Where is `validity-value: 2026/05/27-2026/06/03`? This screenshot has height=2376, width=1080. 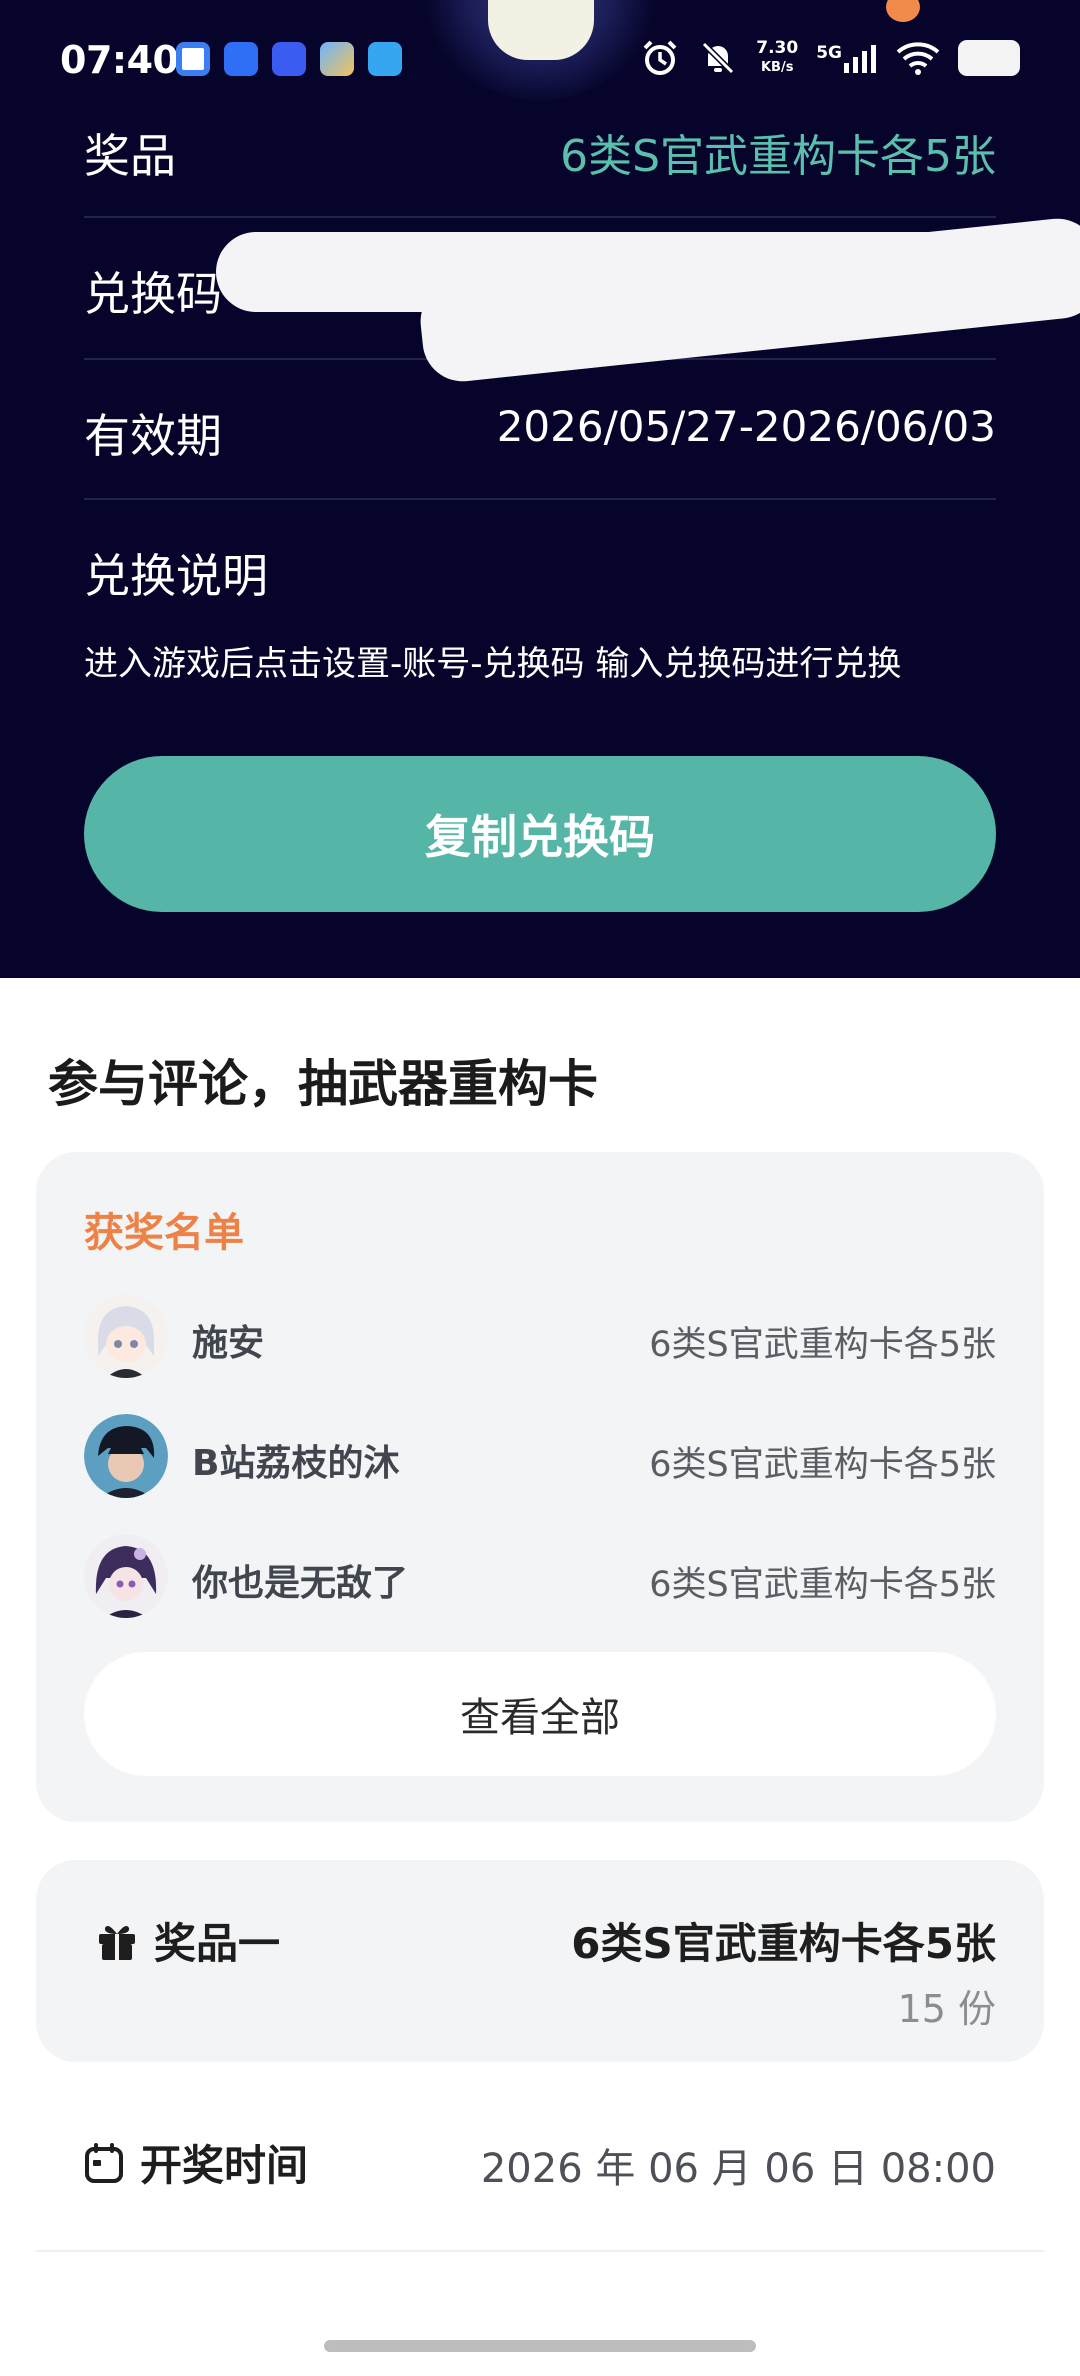
validity-value: 2026/05/27-2026/06/03 is located at coordinates (746, 426).